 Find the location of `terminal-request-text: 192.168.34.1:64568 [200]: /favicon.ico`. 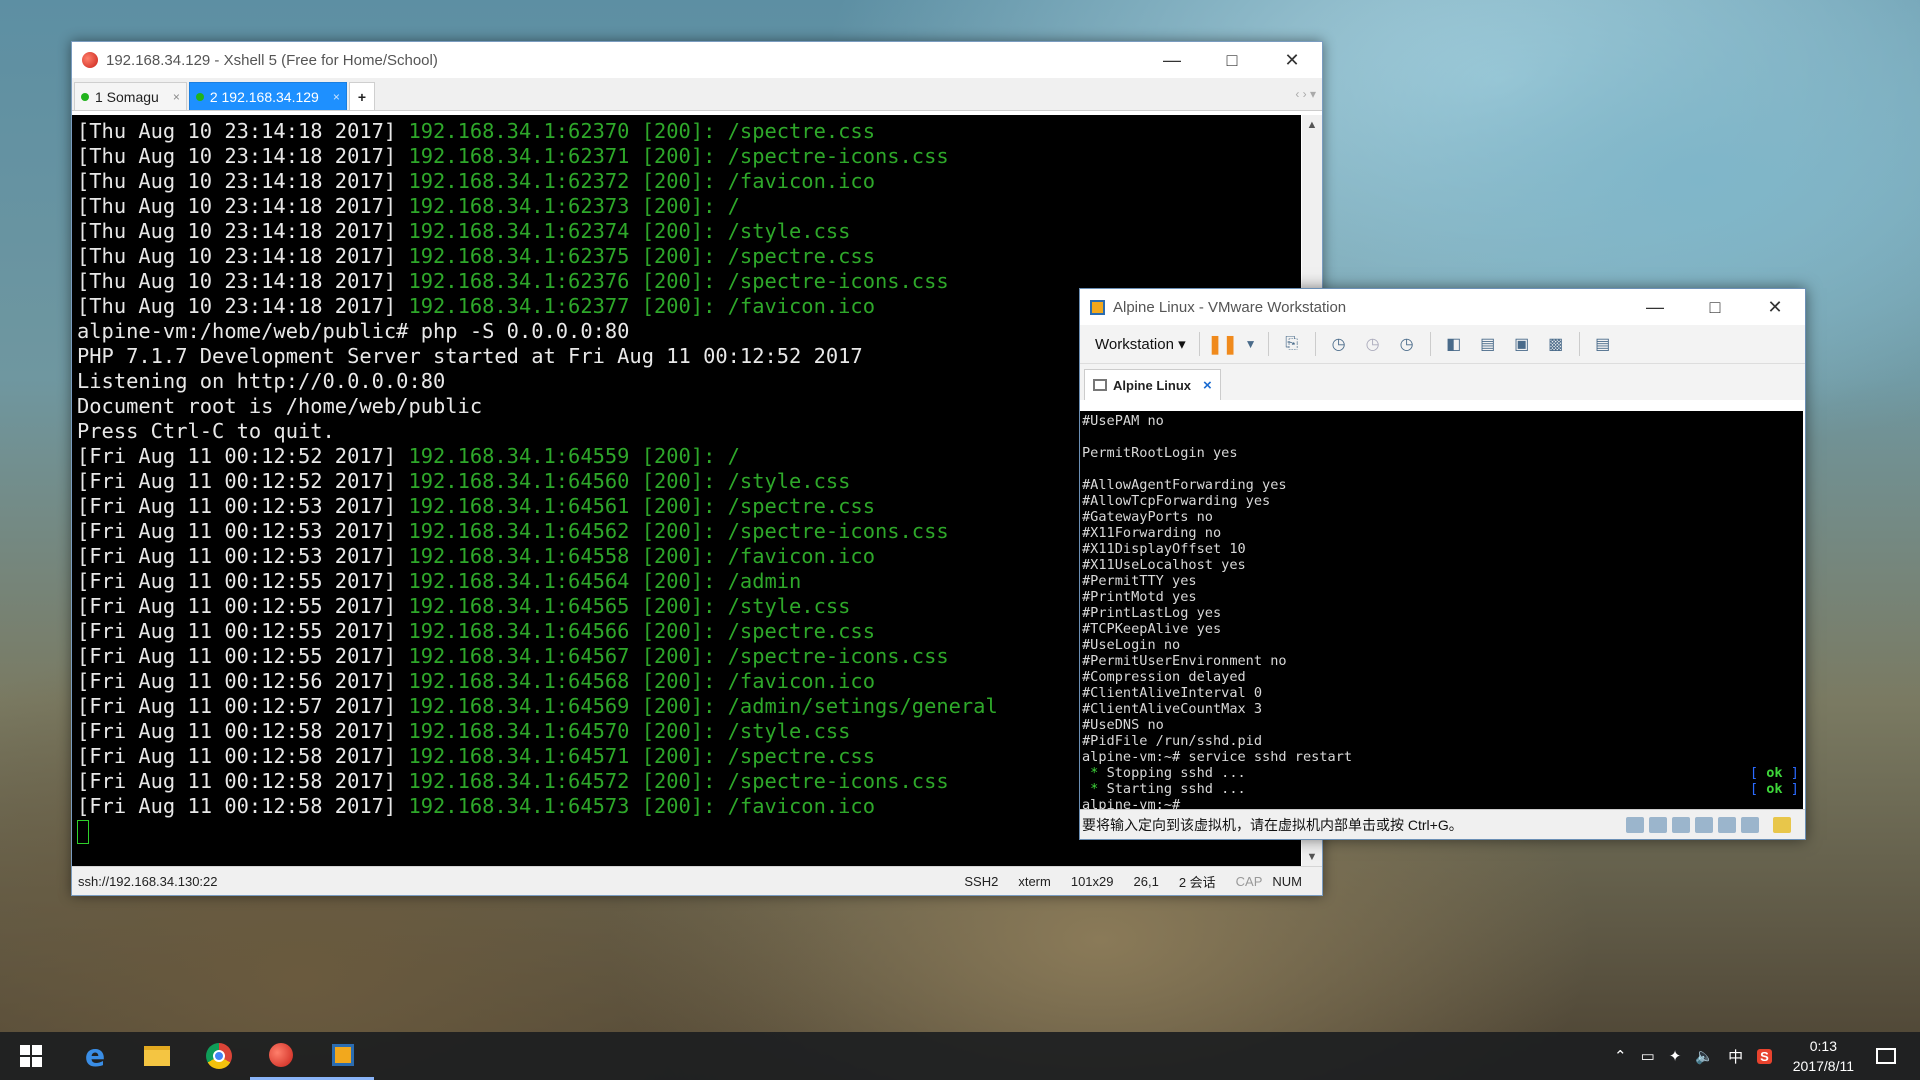

terminal-request-text: 192.168.34.1:64568 [200]: /favicon.ico is located at coordinates (641, 681).